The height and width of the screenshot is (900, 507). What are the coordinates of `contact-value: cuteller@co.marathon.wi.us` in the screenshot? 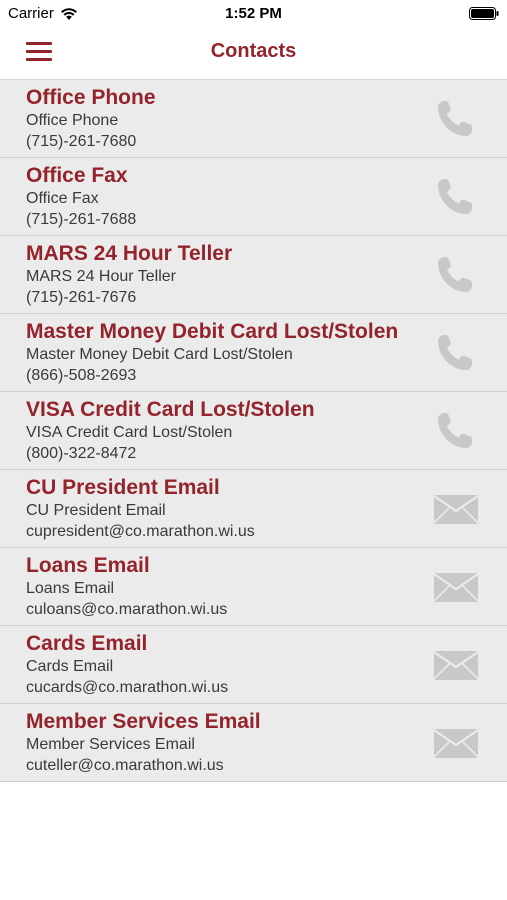 It's located at (125, 765).